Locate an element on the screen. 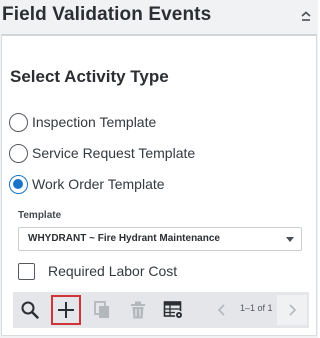 The image size is (320, 338). chevron-left-icon is located at coordinates (221, 310).